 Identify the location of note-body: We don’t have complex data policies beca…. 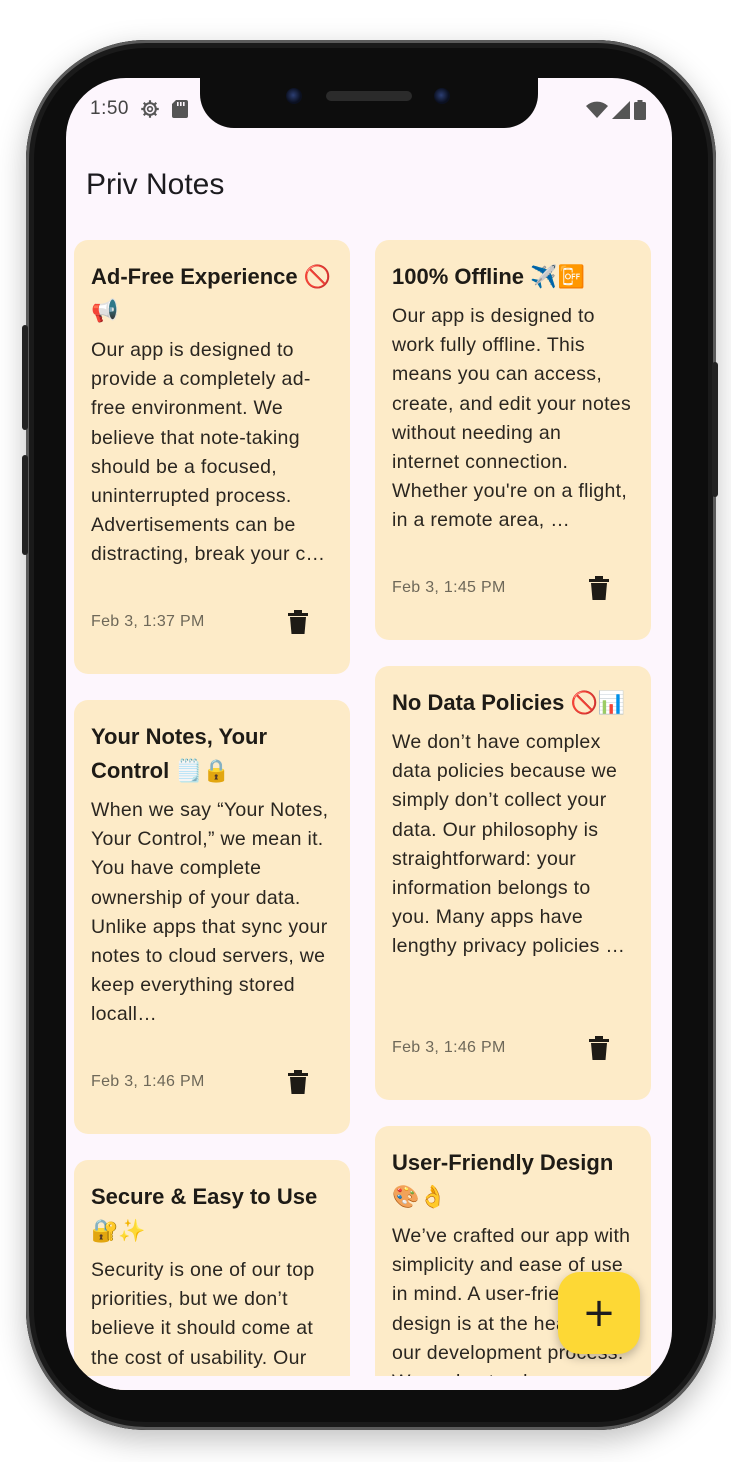
(509, 844).